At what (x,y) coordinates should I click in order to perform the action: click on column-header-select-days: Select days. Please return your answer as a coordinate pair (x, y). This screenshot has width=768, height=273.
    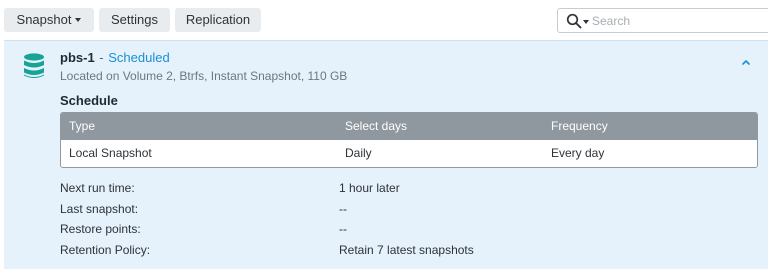
    Looking at the image, I should click on (376, 126).